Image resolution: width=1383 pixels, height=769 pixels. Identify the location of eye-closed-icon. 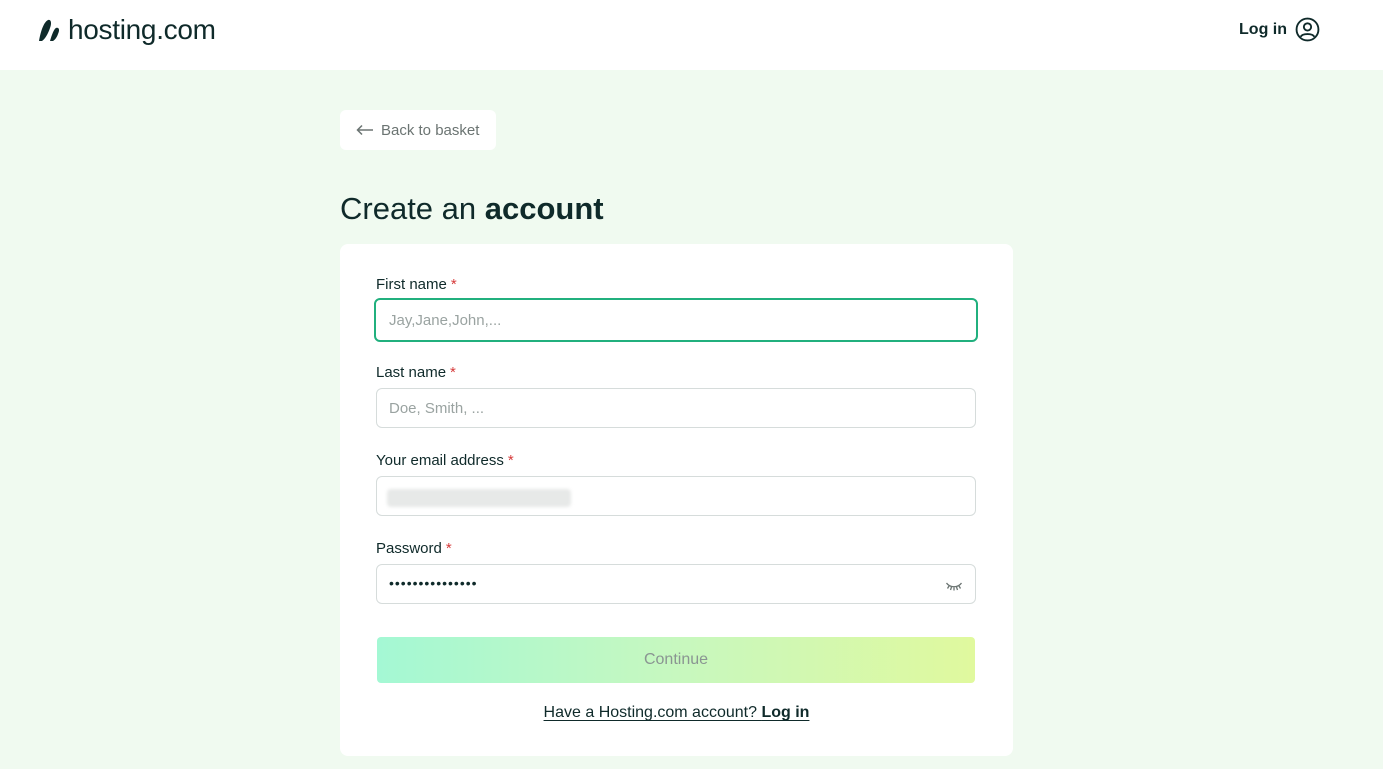
(954, 585).